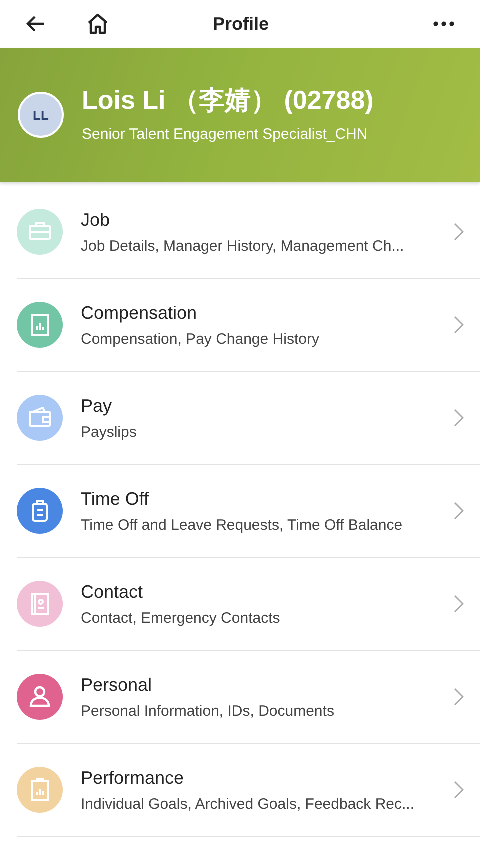 The width and height of the screenshot is (480, 852). I want to click on menu-item: Pay Payslips, so click(248, 418).